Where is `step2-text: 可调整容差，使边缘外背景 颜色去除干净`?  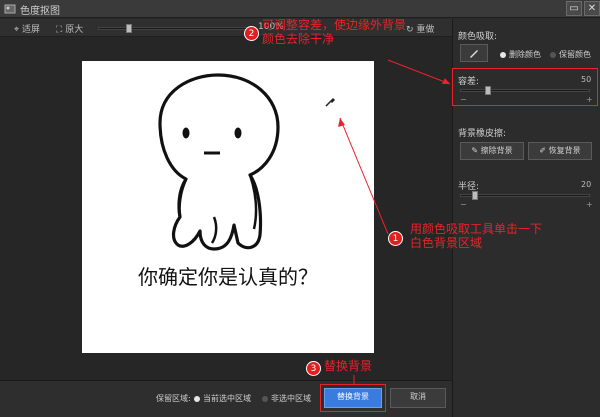
step2-text: 可调整容差，使边缘外背景 颜色去除干净 is located at coordinates (334, 32).